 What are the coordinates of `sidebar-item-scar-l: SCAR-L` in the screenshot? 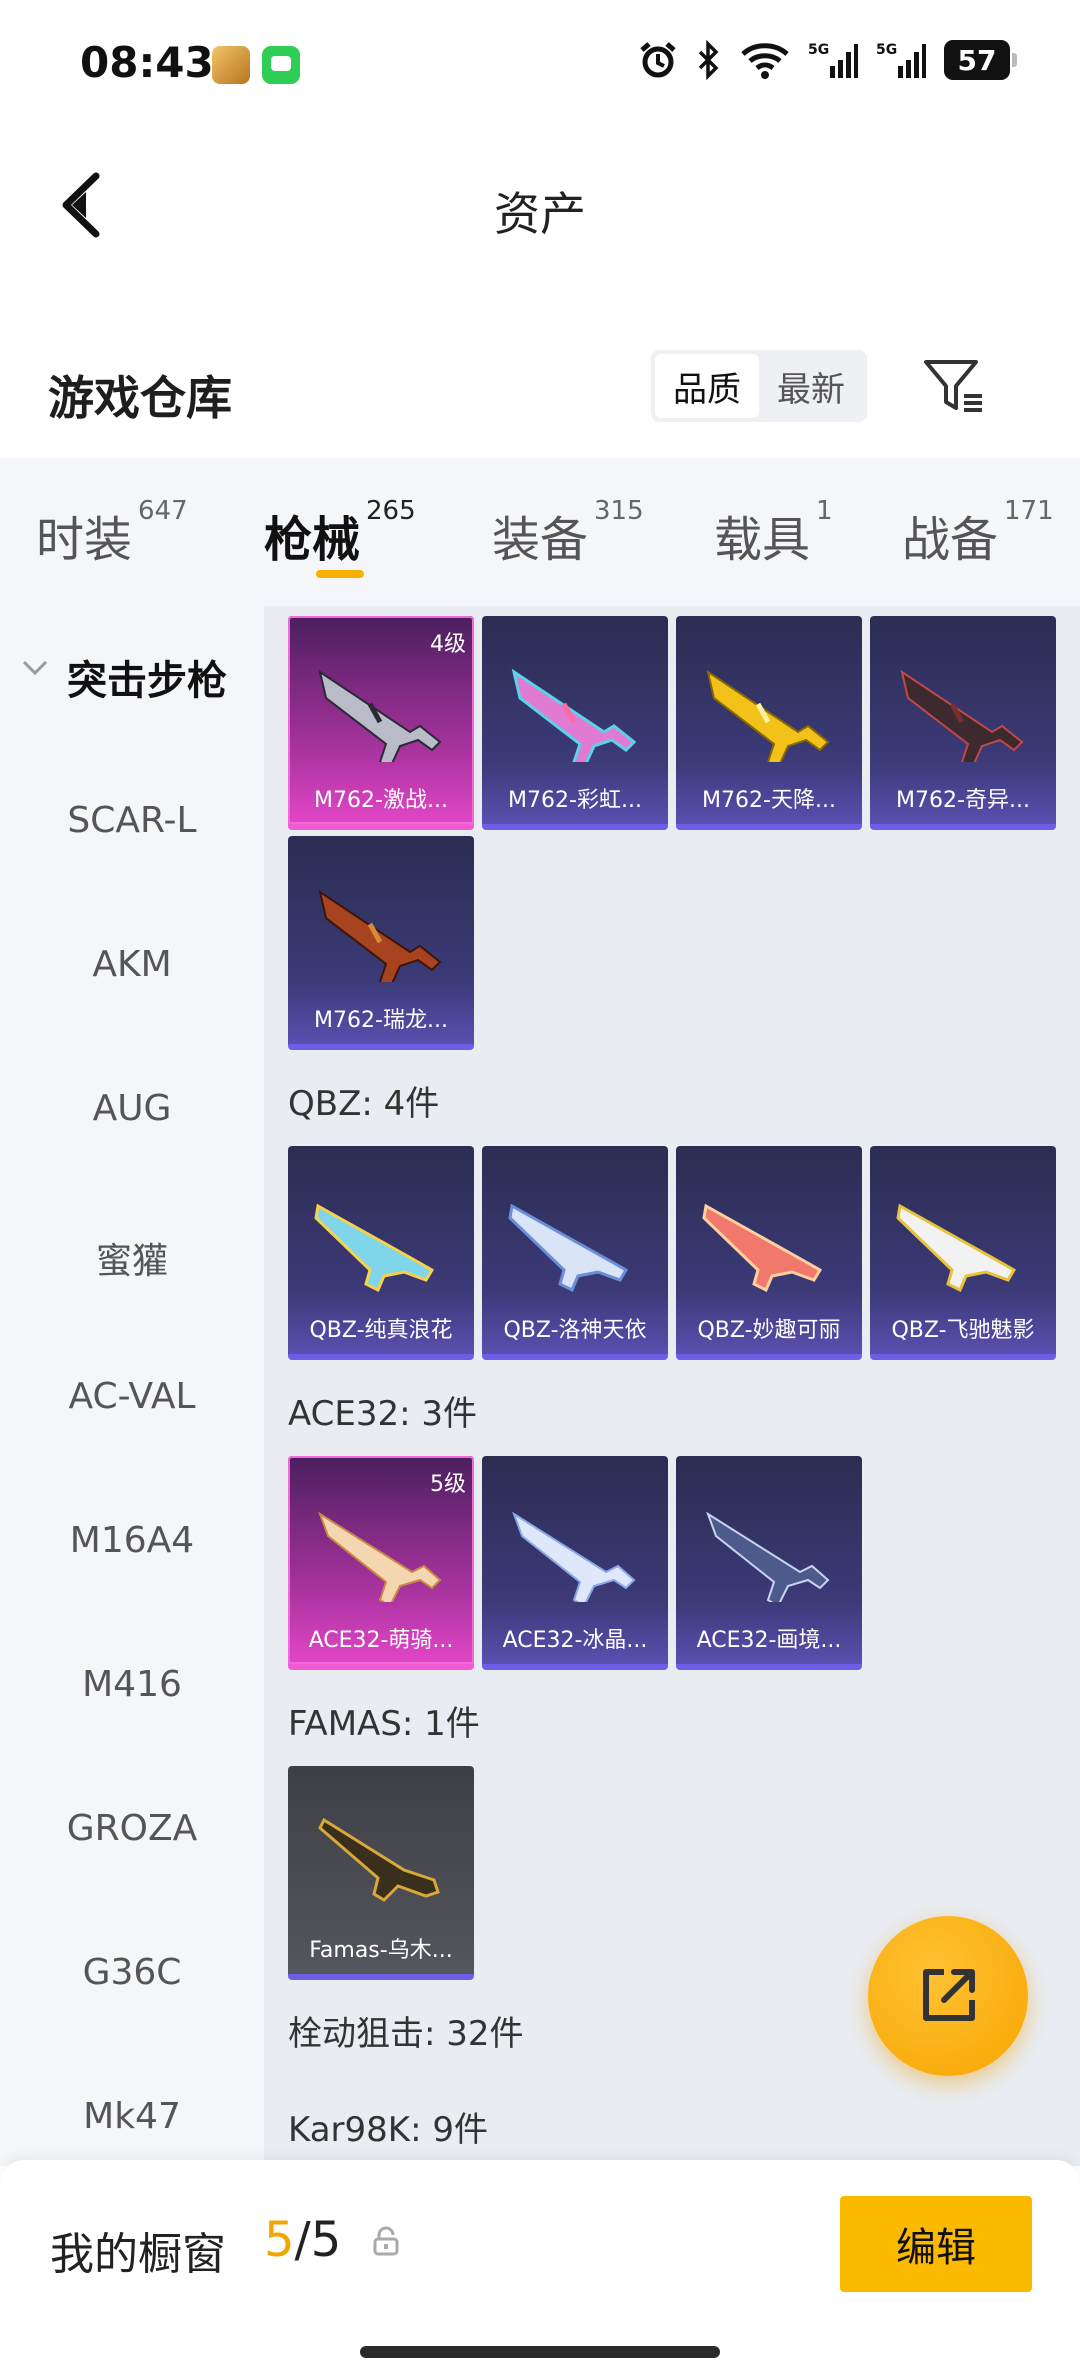 It's located at (132, 820).